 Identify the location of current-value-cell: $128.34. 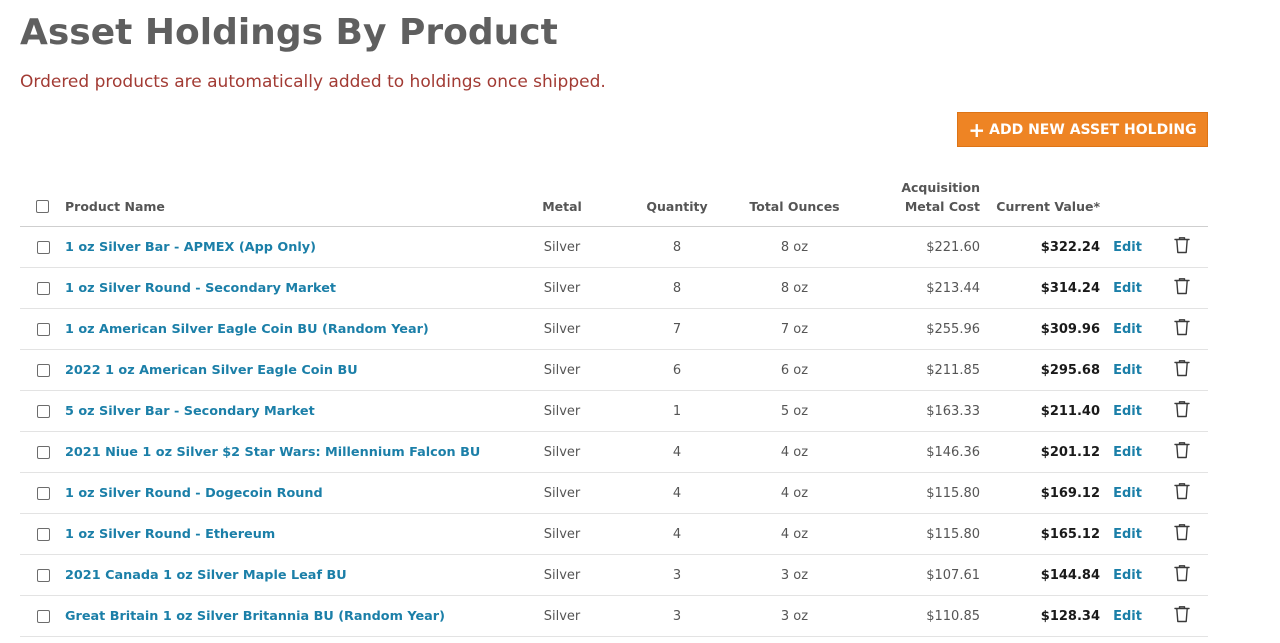
(1040, 616).